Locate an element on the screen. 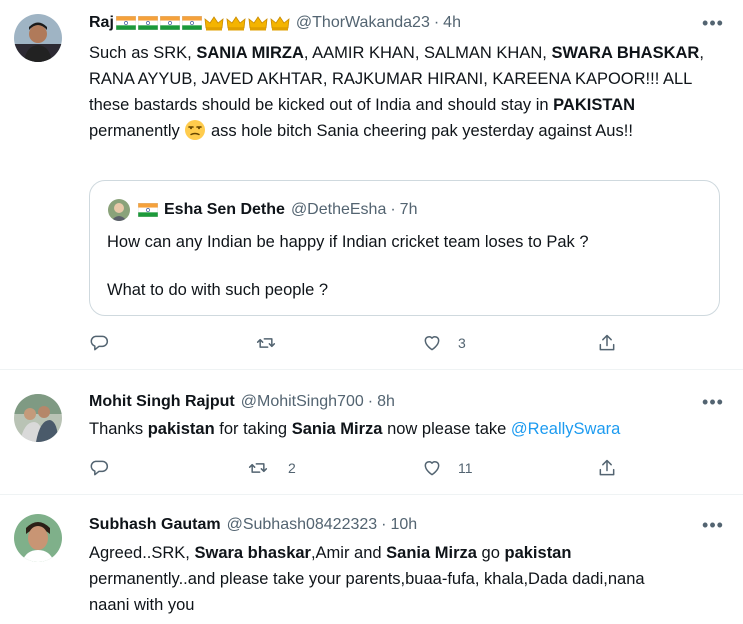 The height and width of the screenshot is (624, 743). text-segment-bold: Swara bhaskar is located at coordinates (252, 553).